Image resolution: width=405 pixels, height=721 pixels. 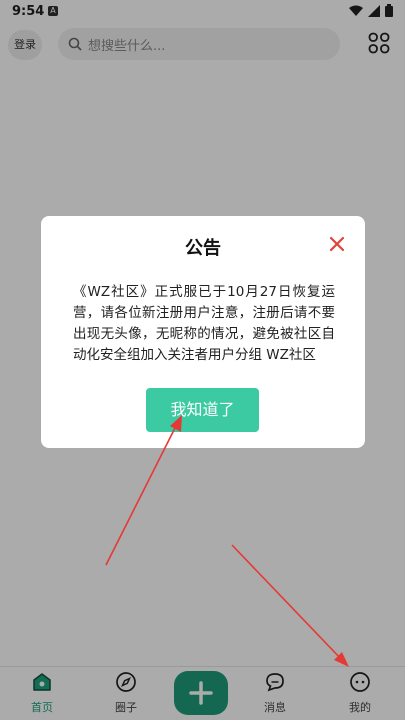 What do you see at coordinates (202, 410) in the screenshot?
I see `confirm-button: 我知道了` at bounding box center [202, 410].